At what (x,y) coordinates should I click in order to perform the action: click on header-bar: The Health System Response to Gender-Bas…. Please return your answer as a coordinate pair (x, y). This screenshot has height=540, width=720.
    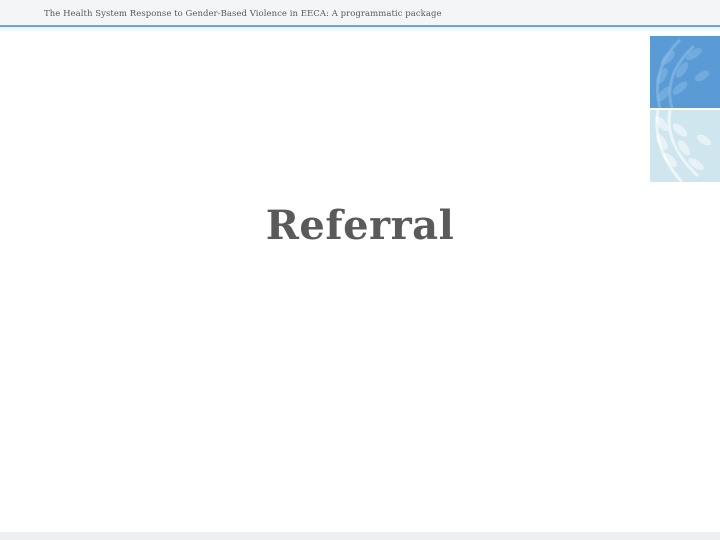
    Looking at the image, I should click on (360, 12).